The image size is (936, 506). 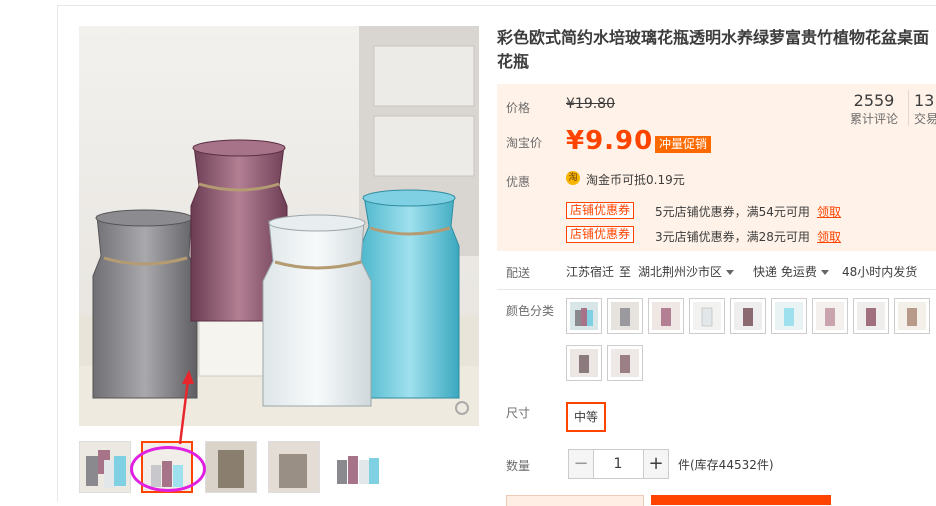 I want to click on quantity-input: 1, so click(x=618, y=464).